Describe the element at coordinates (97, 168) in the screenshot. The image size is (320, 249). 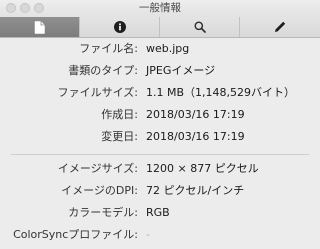
I see `image-size-label: イメージサイズ:` at that location.